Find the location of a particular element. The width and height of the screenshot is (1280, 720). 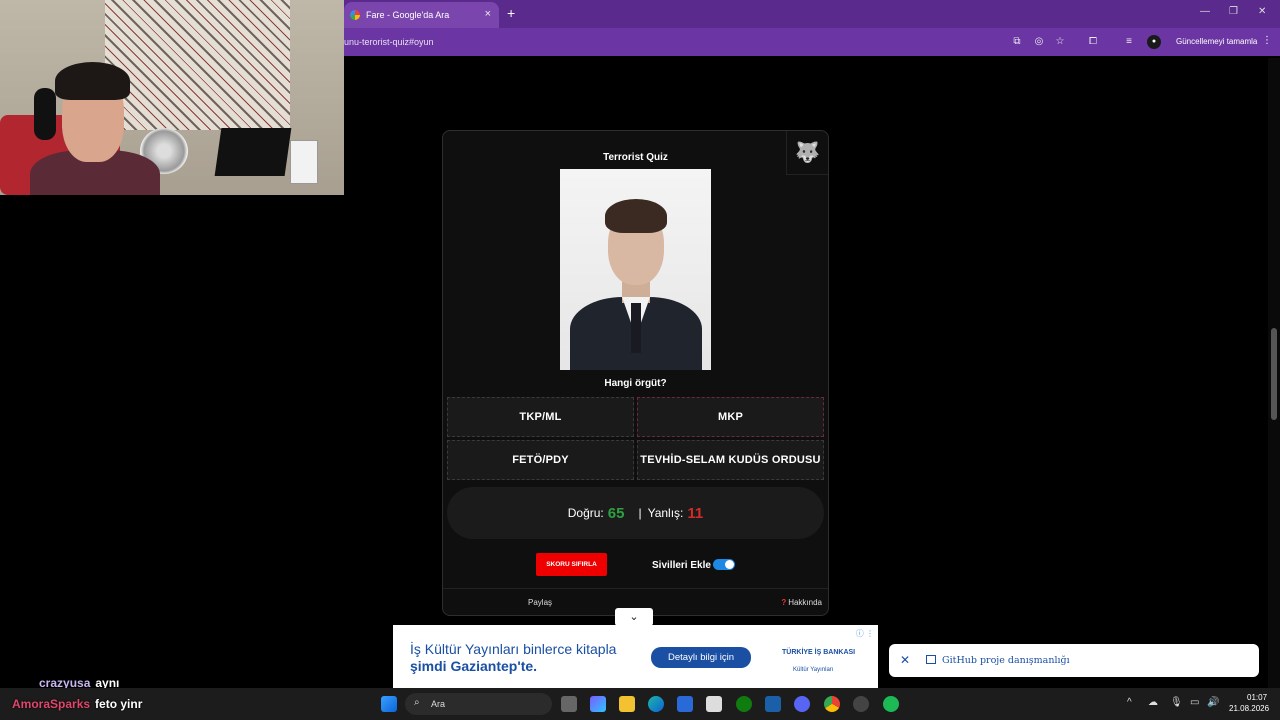

task-view-icon is located at coordinates (569, 704).